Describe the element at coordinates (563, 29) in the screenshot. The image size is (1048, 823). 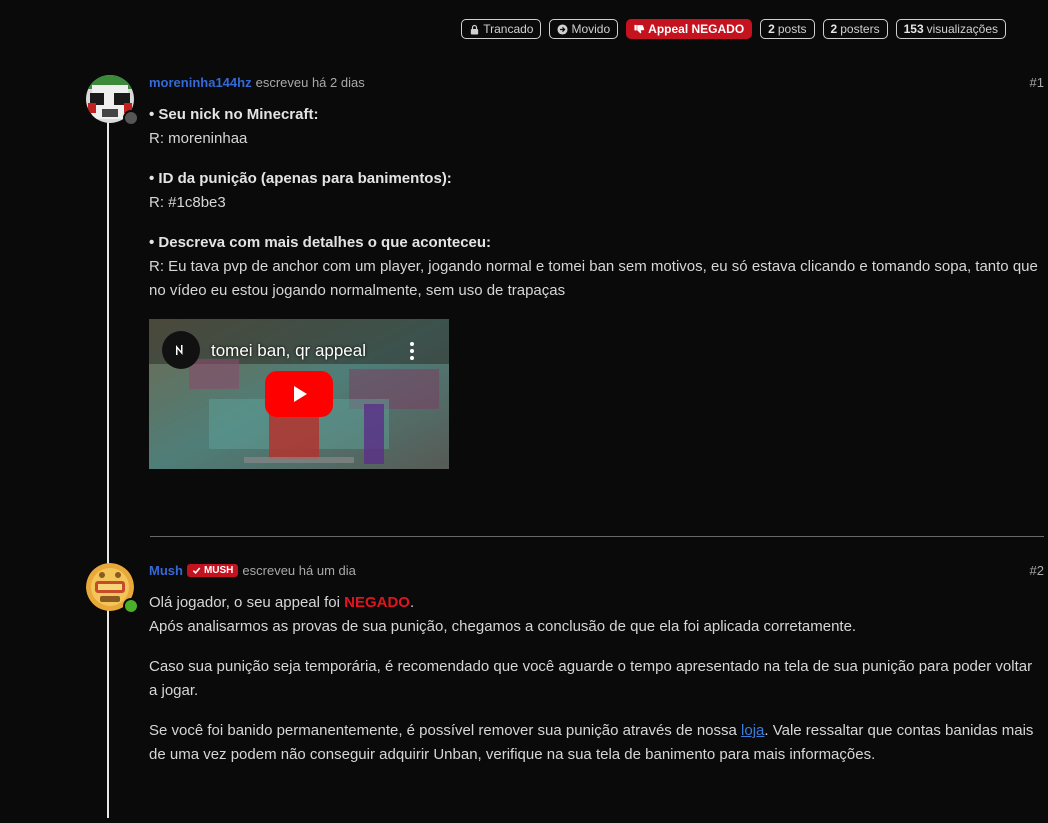
I see `arrow-right-circle-icon` at that location.